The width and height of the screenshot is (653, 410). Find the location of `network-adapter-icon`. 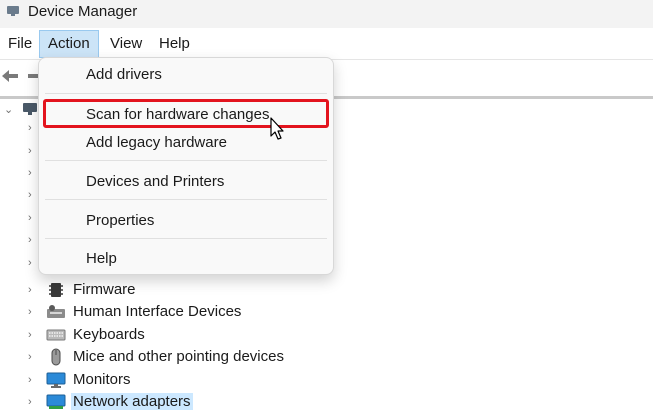

network-adapter-icon is located at coordinates (56, 401).